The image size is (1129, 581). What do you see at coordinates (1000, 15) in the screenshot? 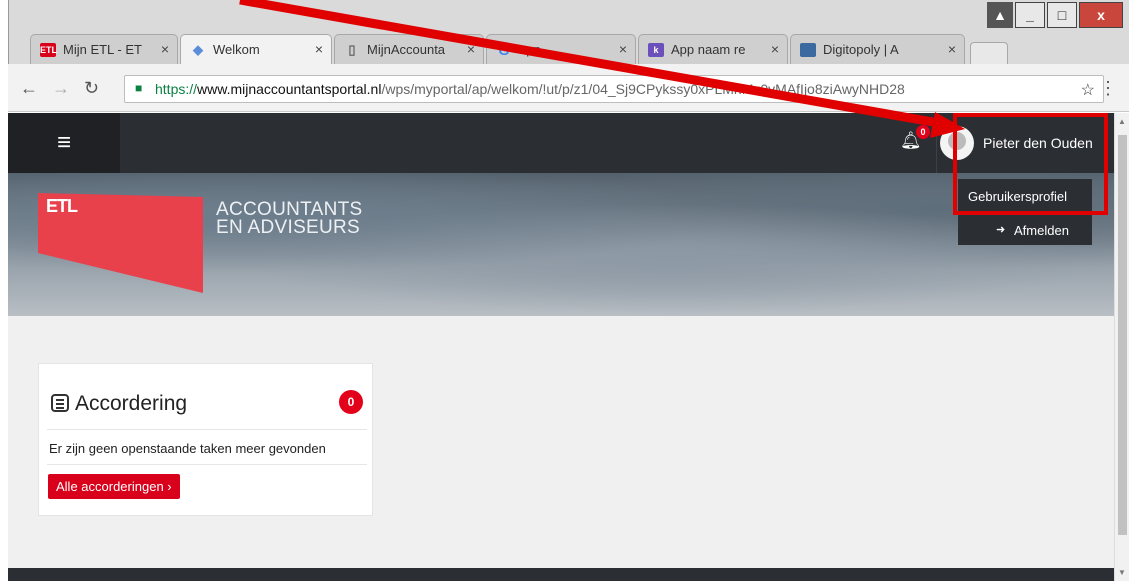
I see `profile-icon: ▲` at bounding box center [1000, 15].